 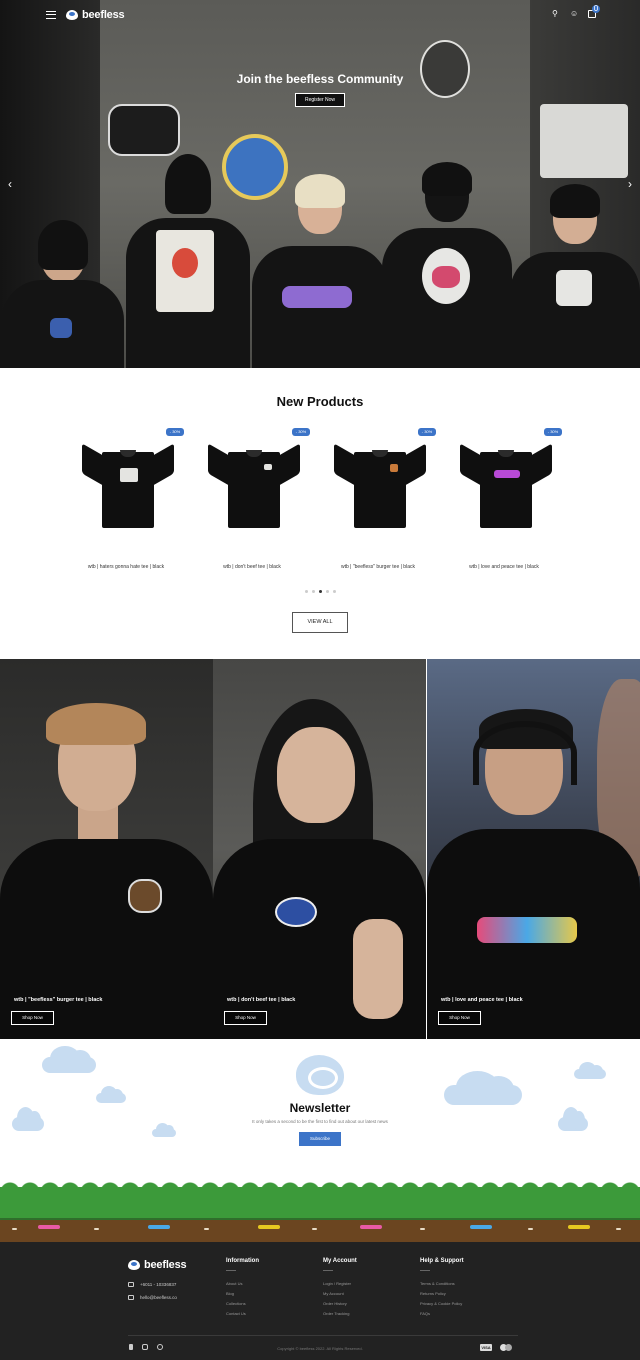 What do you see at coordinates (320, 591) in the screenshot?
I see `carousel-dot-active` at bounding box center [320, 591].